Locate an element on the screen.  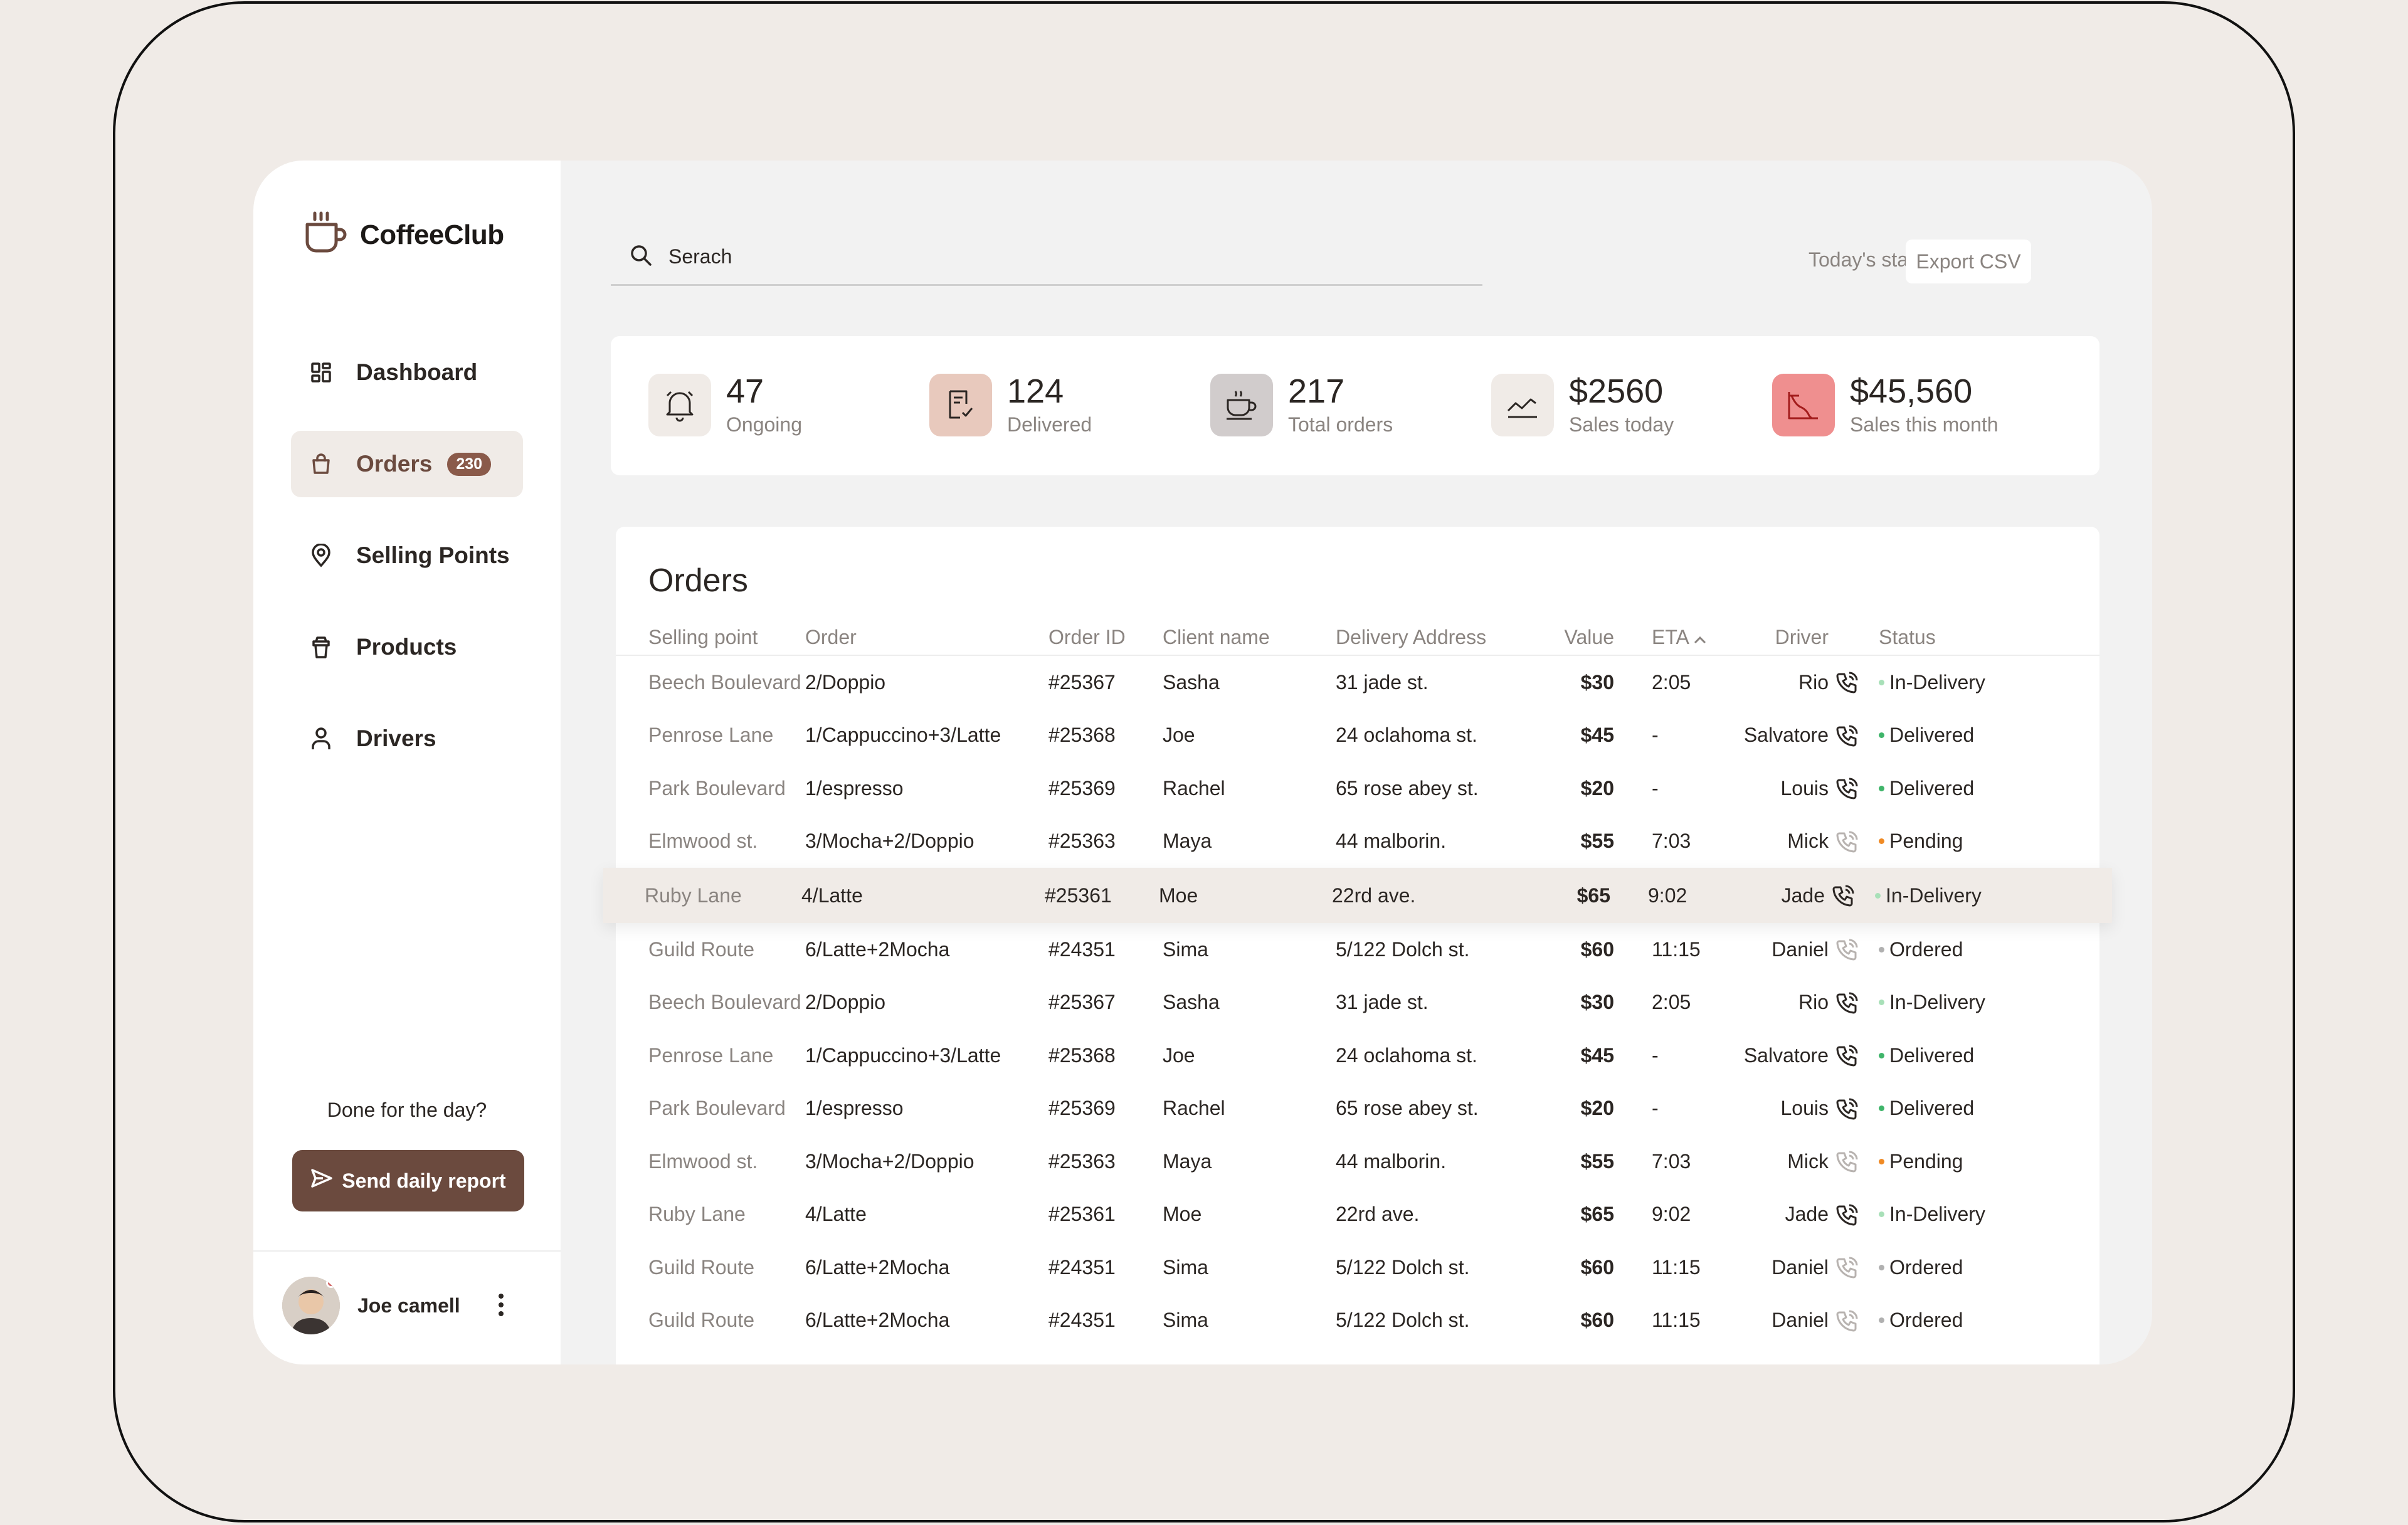
column-header: Driver is located at coordinates (1772, 637).